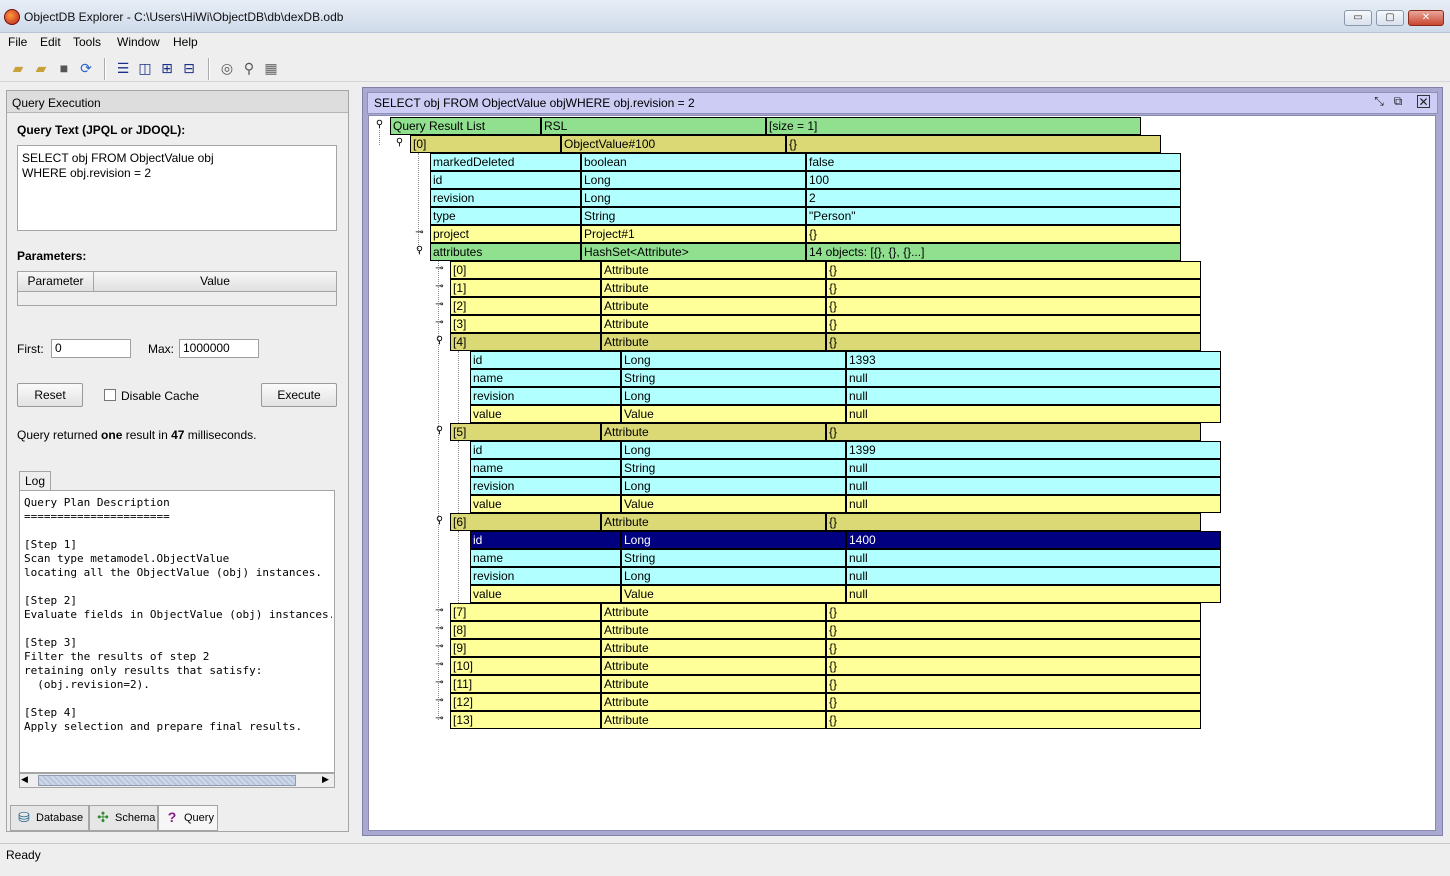 This screenshot has height=876, width=1450. What do you see at coordinates (505, 252) in the screenshot?
I see `field-name: attributes` at bounding box center [505, 252].